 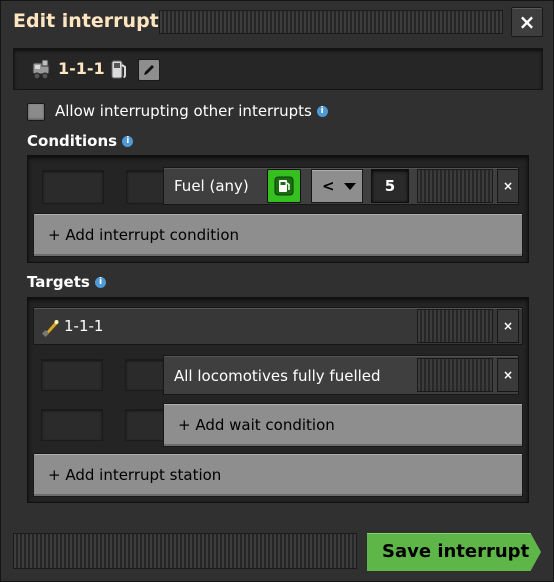 I want to click on remove-condition-button: ×, so click(x=508, y=186).